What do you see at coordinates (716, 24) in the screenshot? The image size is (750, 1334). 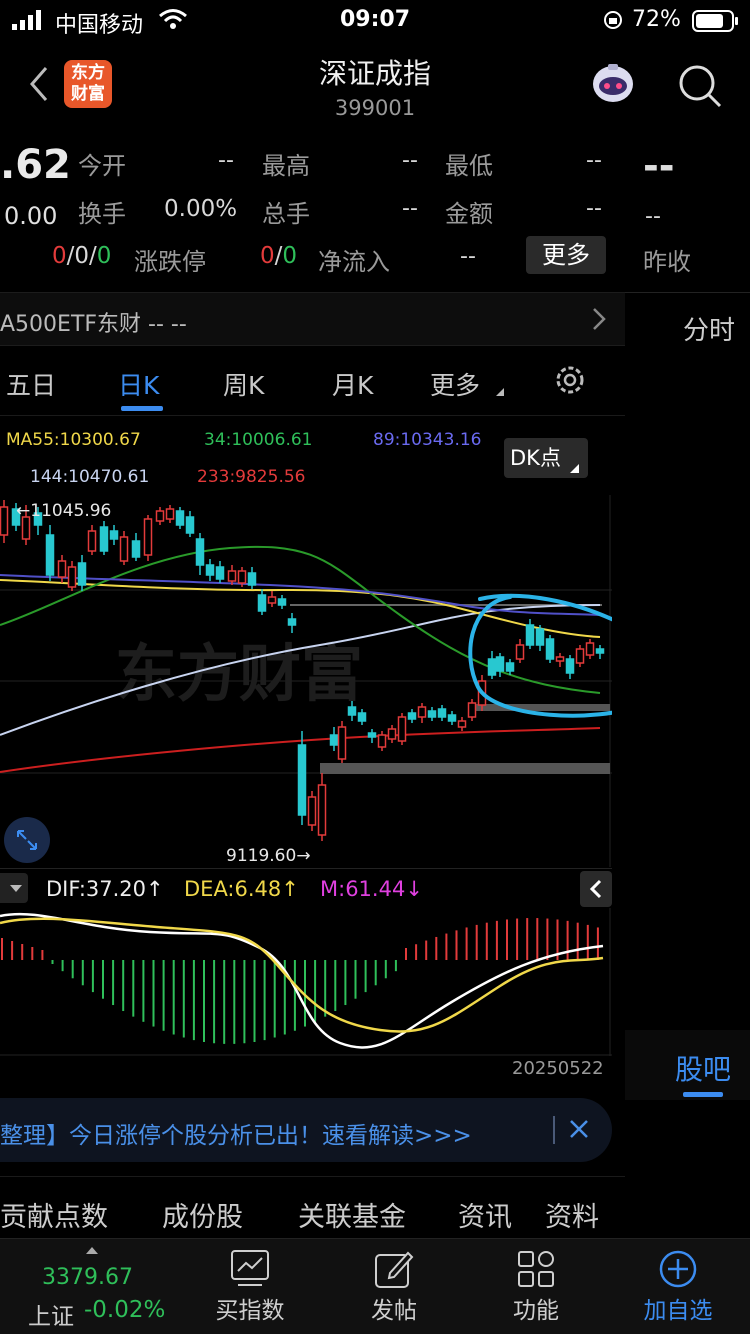 I see `battery-icon` at bounding box center [716, 24].